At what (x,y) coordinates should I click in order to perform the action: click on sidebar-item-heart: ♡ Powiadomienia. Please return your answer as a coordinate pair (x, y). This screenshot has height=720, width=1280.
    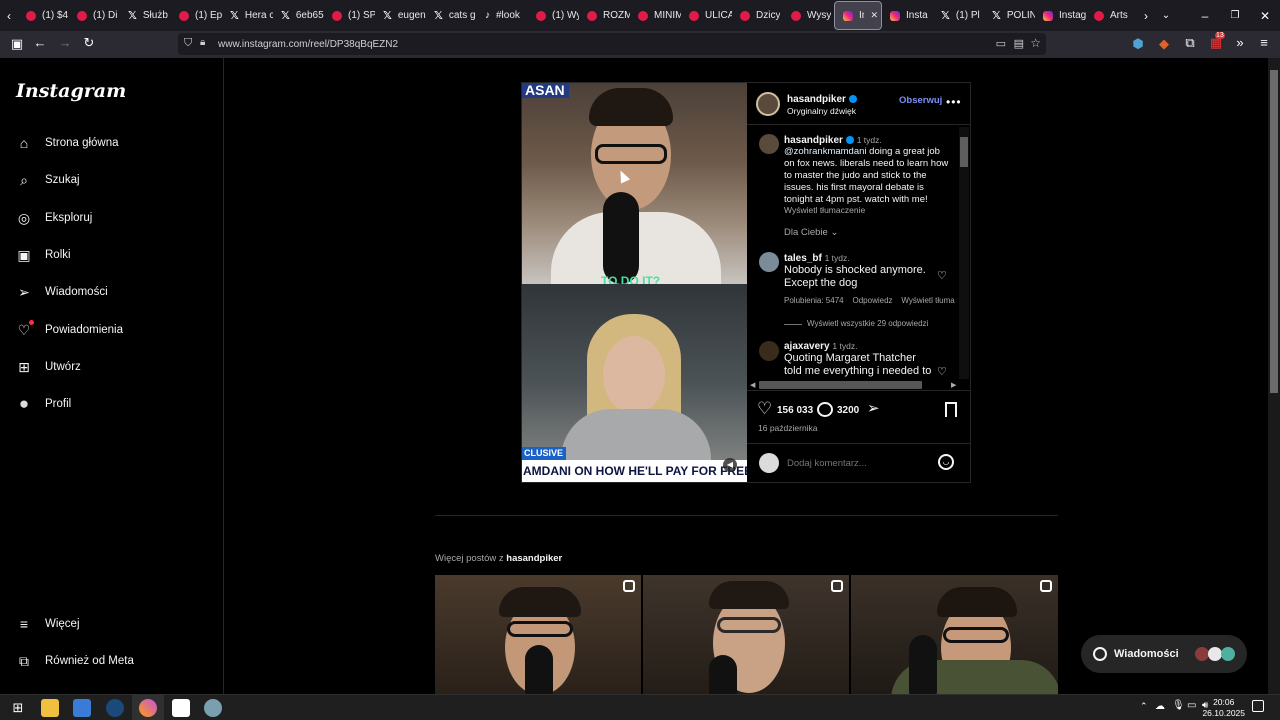
    Looking at the image, I should click on (111, 330).